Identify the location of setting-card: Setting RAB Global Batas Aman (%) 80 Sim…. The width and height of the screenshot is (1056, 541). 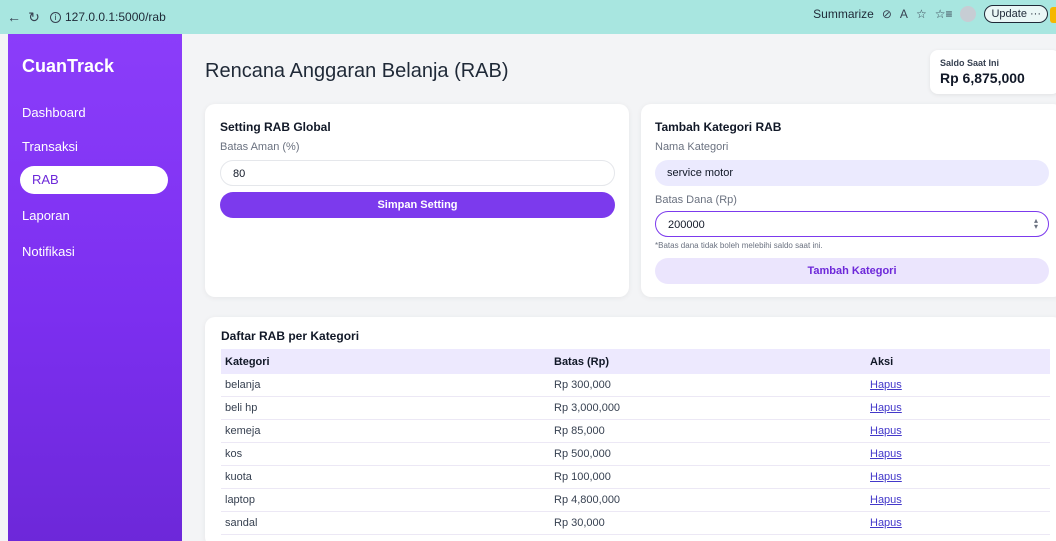
(417, 200).